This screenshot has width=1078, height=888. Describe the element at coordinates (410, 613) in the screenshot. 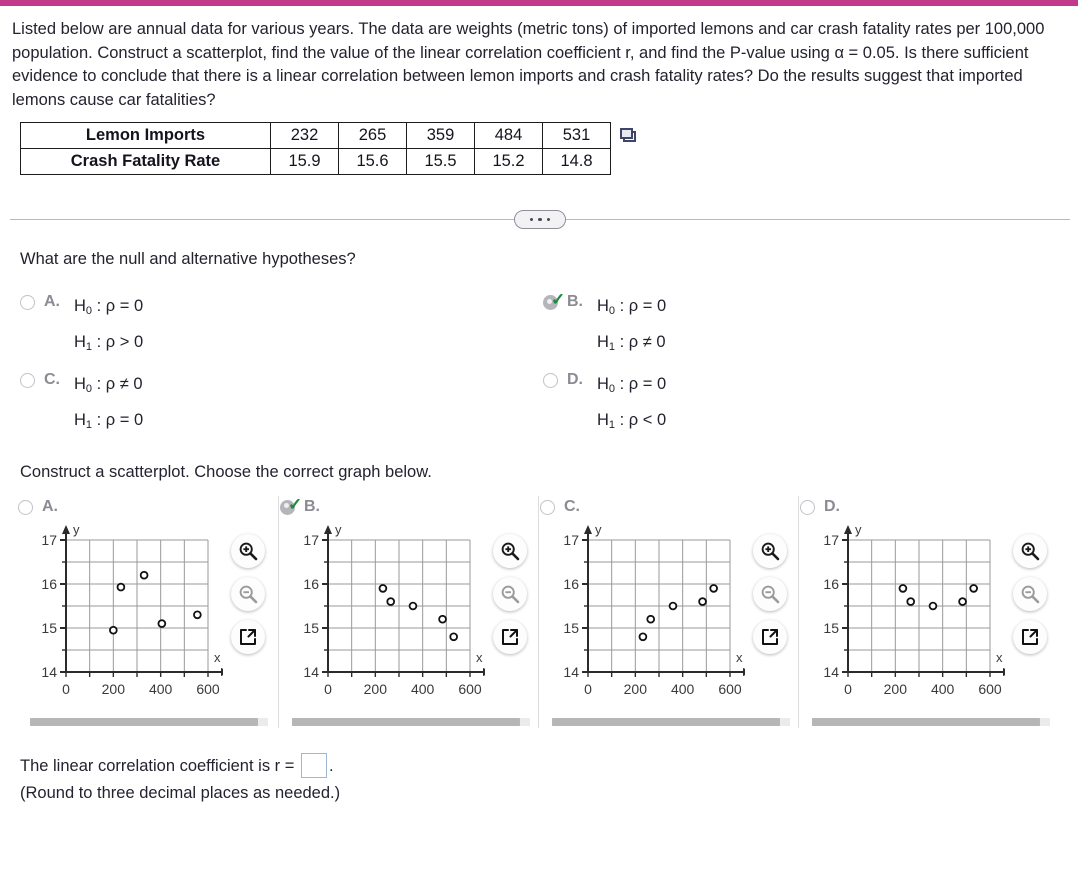

I see `graph-choice-b: ✓ B. 14 15 16 17 0 200 400 600 y x` at that location.